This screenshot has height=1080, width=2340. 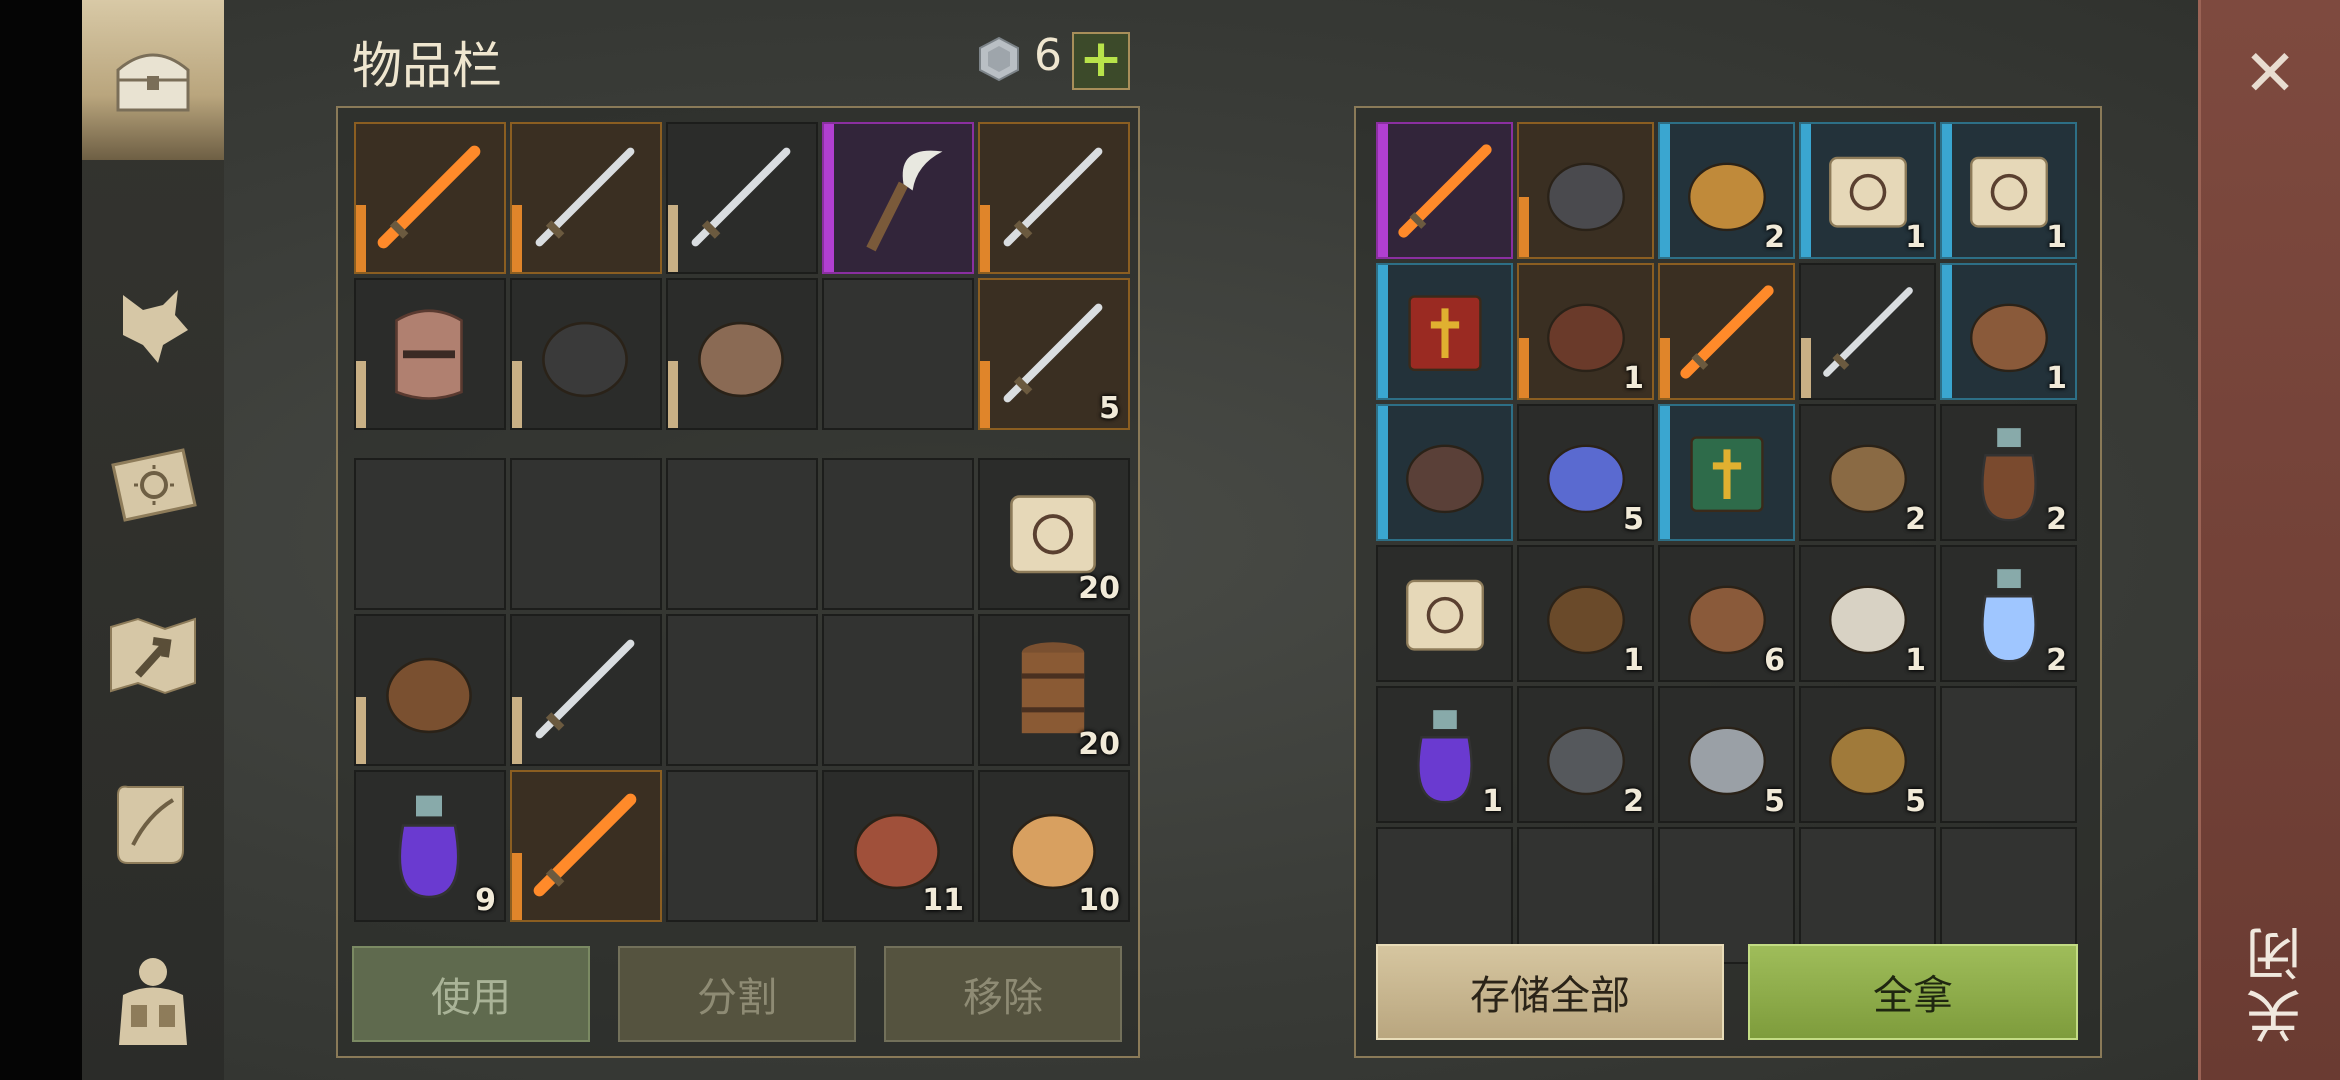 What do you see at coordinates (153, 80) in the screenshot?
I see `sidebar-item-inventory` at bounding box center [153, 80].